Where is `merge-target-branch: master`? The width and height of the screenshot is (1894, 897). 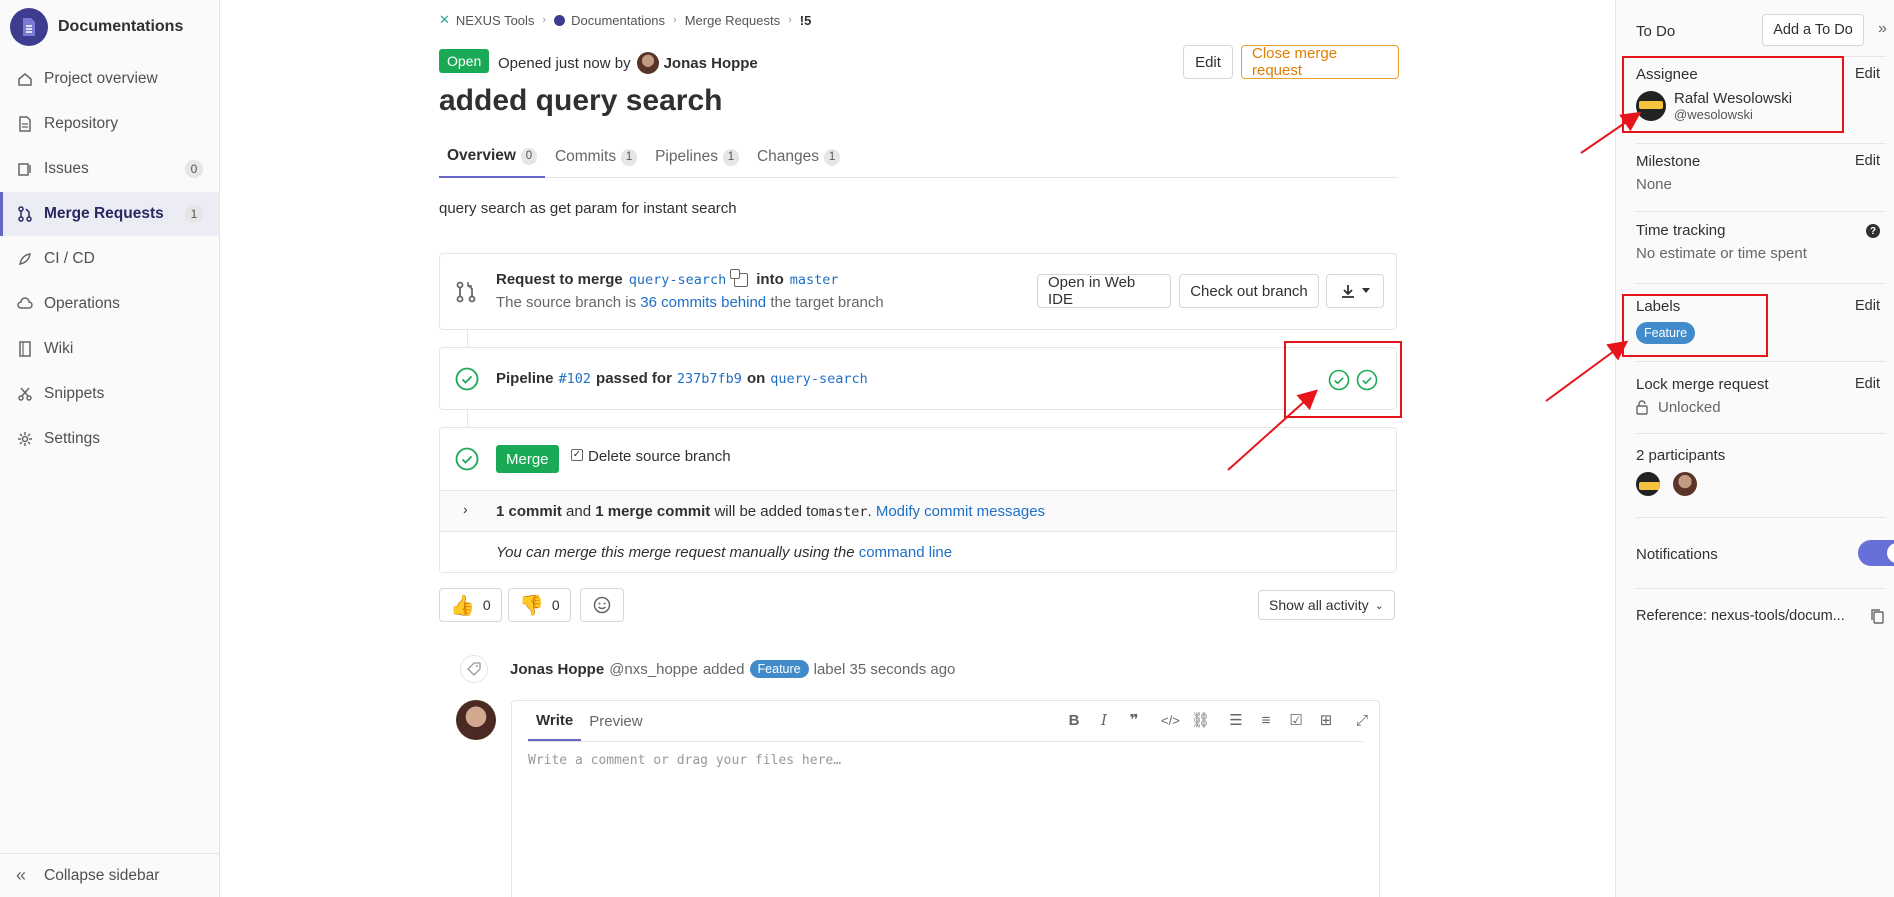
merge-target-branch: master is located at coordinates (843, 512).